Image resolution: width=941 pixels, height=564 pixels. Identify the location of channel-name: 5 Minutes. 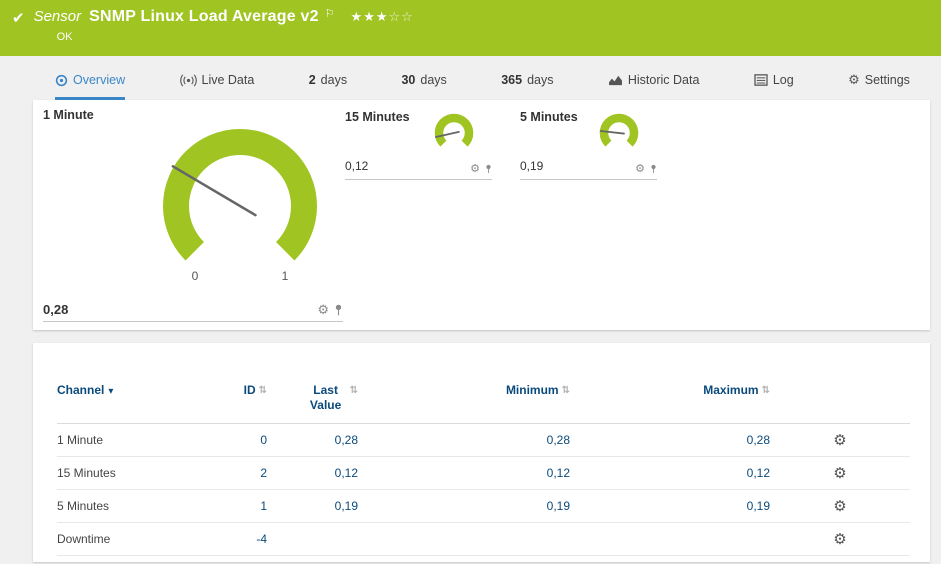
(132, 506).